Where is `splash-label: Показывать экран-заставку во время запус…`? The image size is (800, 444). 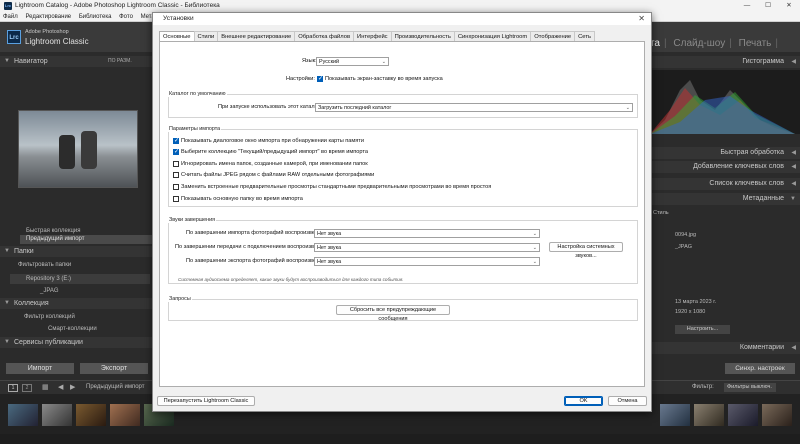 splash-label: Показывать экран-заставку во время запус… is located at coordinates (384, 79).